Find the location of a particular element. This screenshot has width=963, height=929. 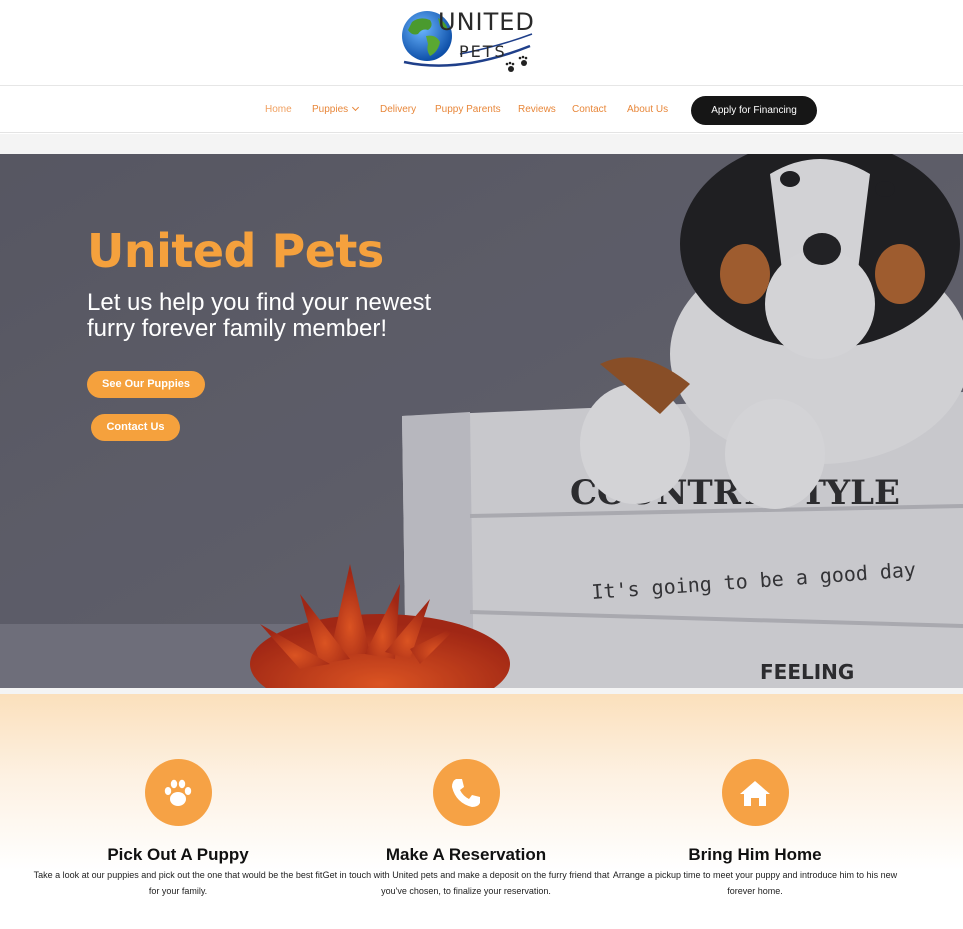

paw-prints-icon is located at coordinates (516, 63).